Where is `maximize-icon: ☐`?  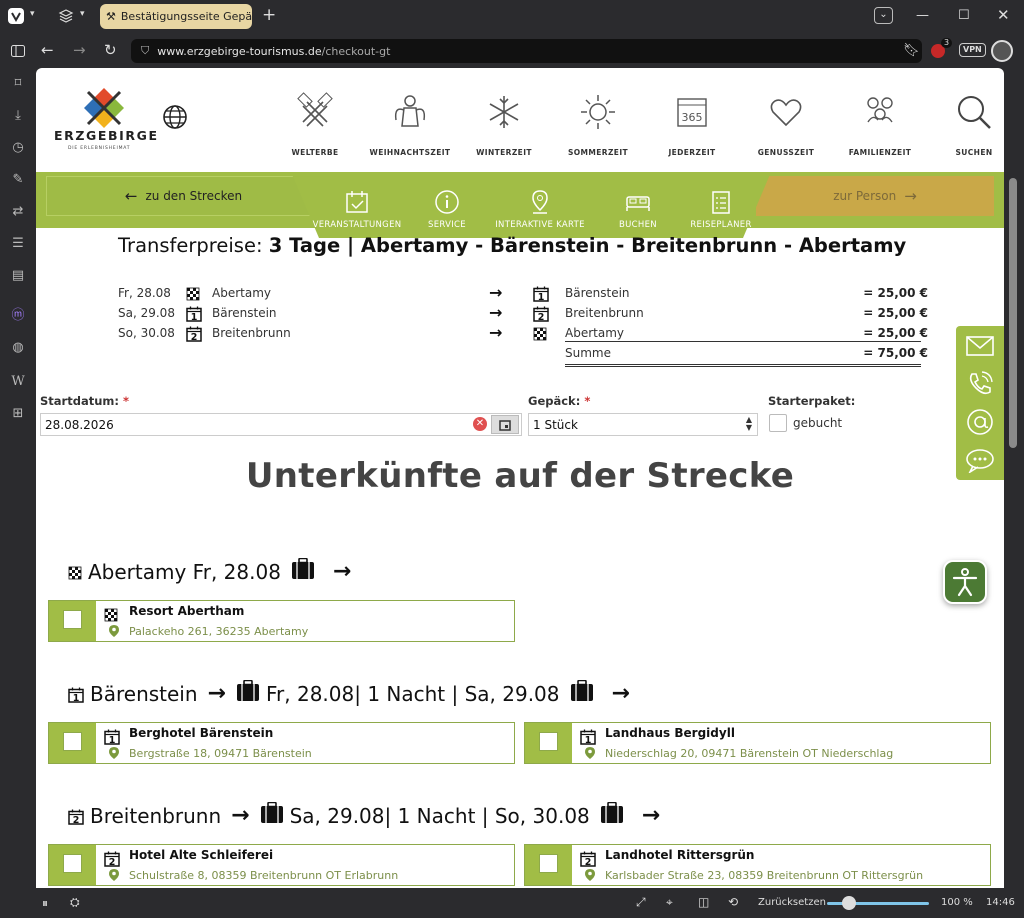
maximize-icon: ☐ is located at coordinates (964, 15).